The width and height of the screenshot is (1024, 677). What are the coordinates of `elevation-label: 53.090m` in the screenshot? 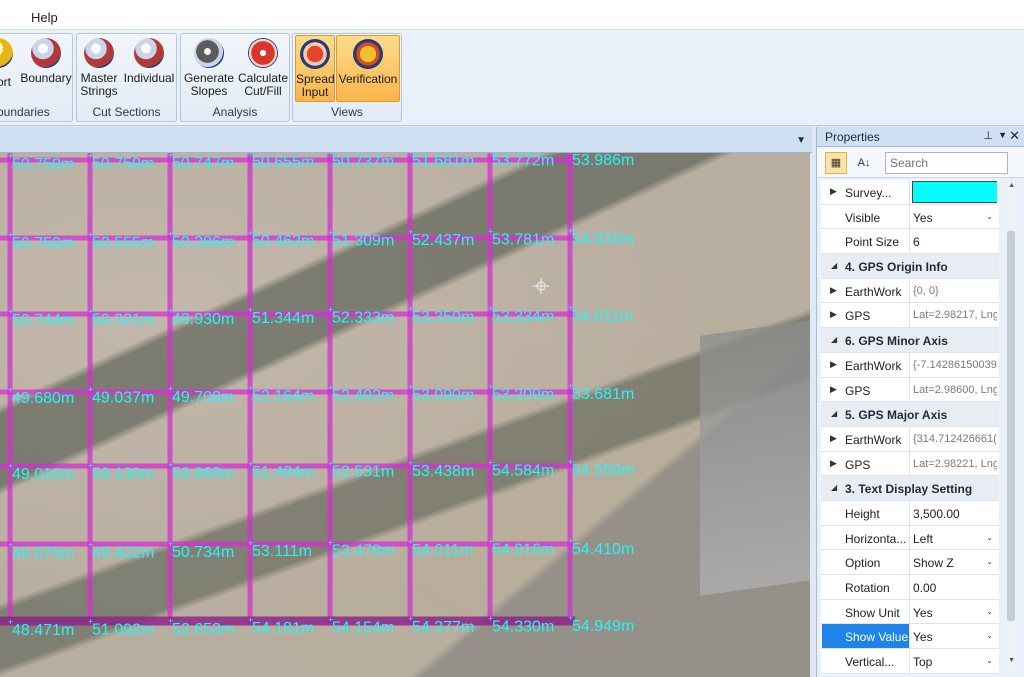 It's located at (443, 395).